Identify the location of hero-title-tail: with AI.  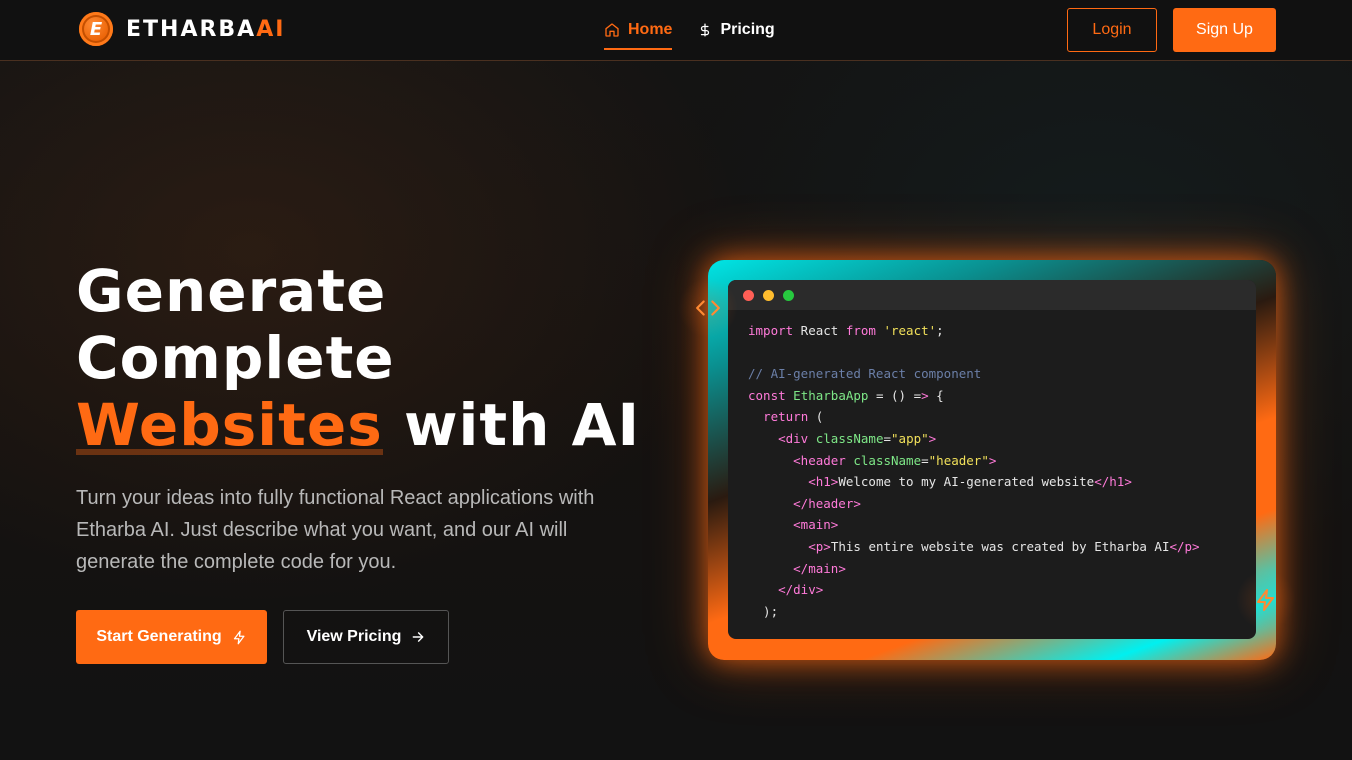
(511, 425).